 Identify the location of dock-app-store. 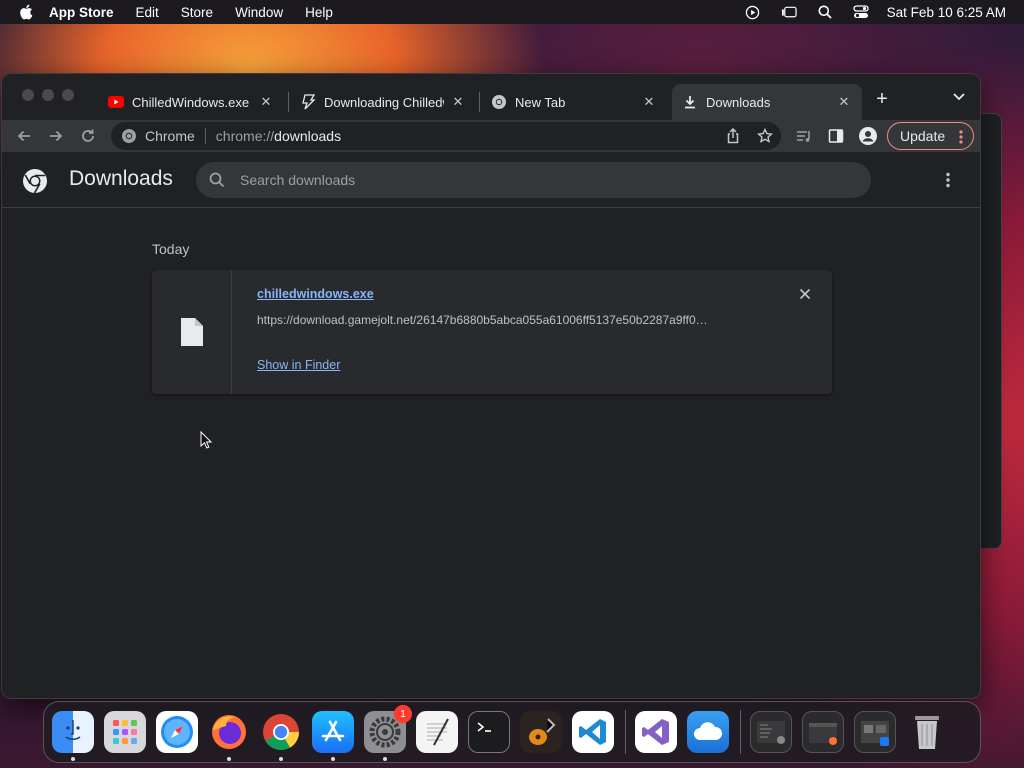
(333, 736).